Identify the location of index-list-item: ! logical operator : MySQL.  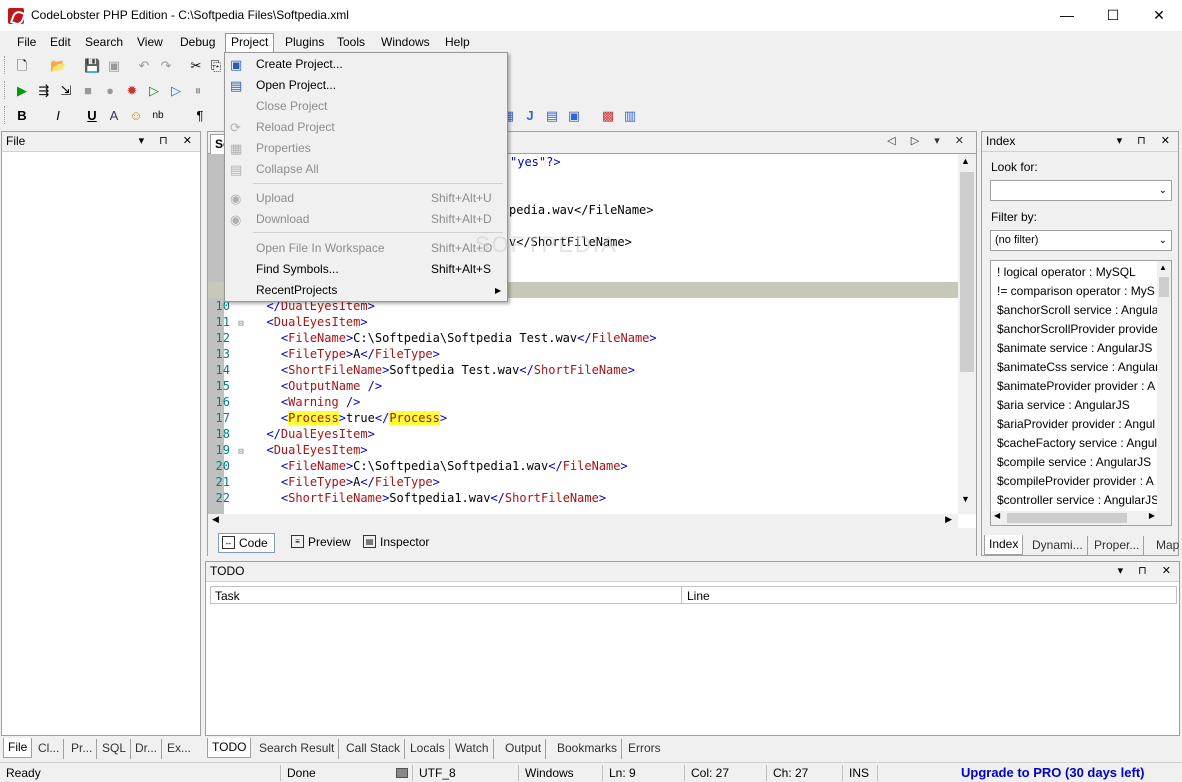
(1066, 272).